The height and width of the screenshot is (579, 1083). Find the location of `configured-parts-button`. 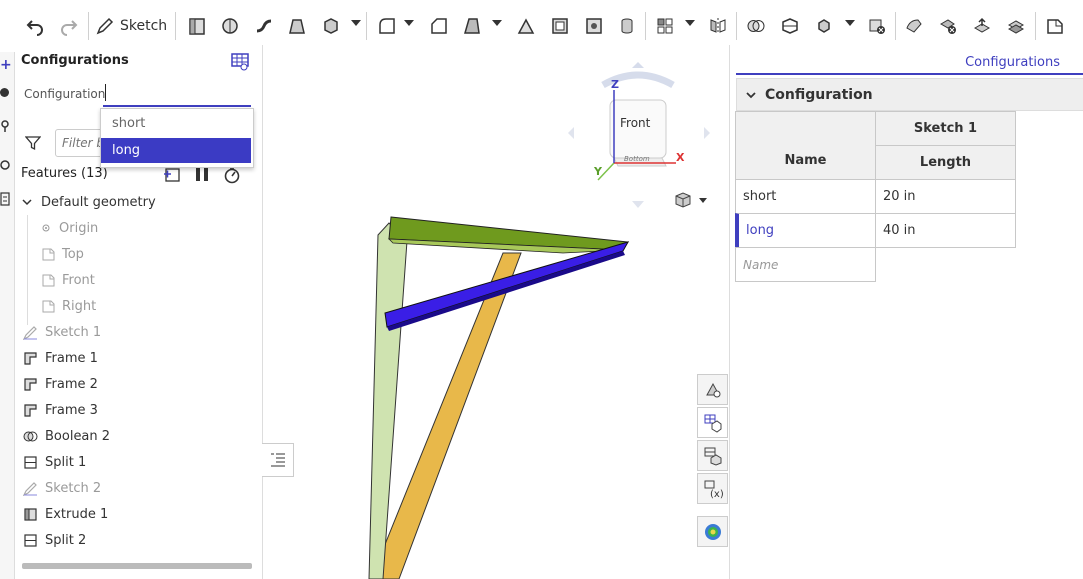

configured-parts-button is located at coordinates (712, 455).